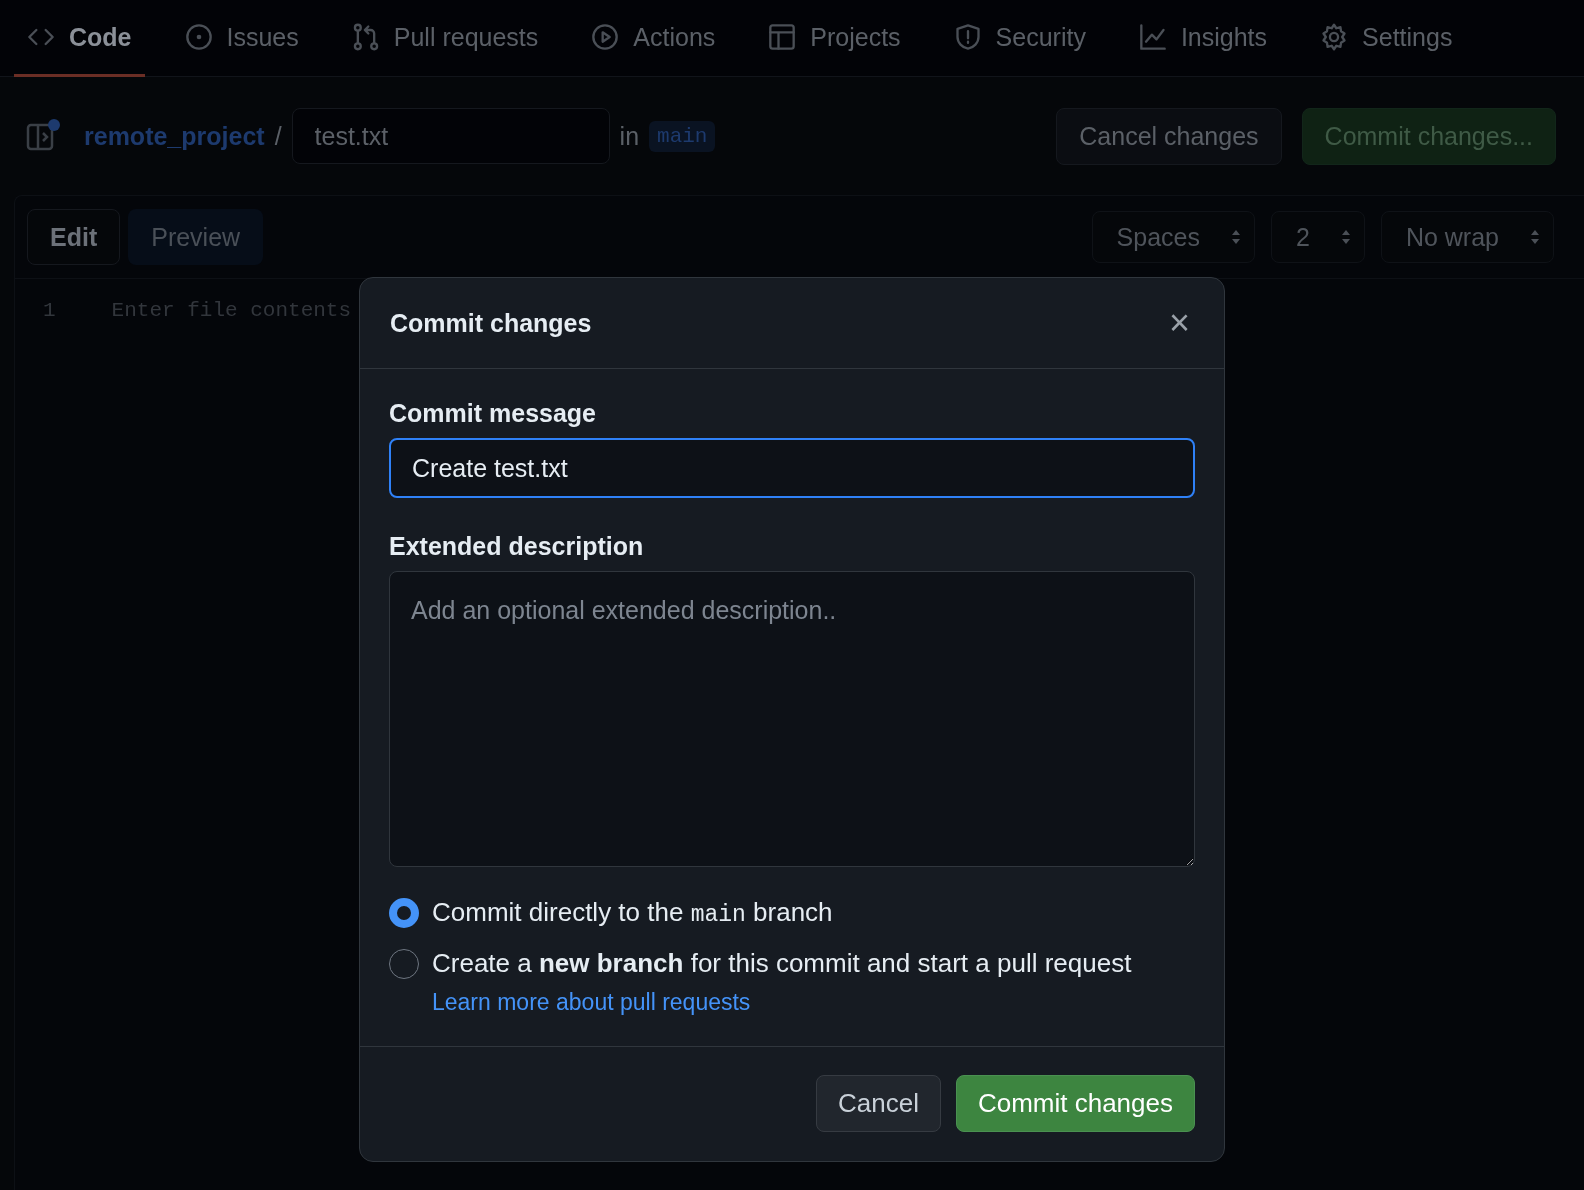  What do you see at coordinates (241, 38) in the screenshot?
I see `nav-tab: Issues` at bounding box center [241, 38].